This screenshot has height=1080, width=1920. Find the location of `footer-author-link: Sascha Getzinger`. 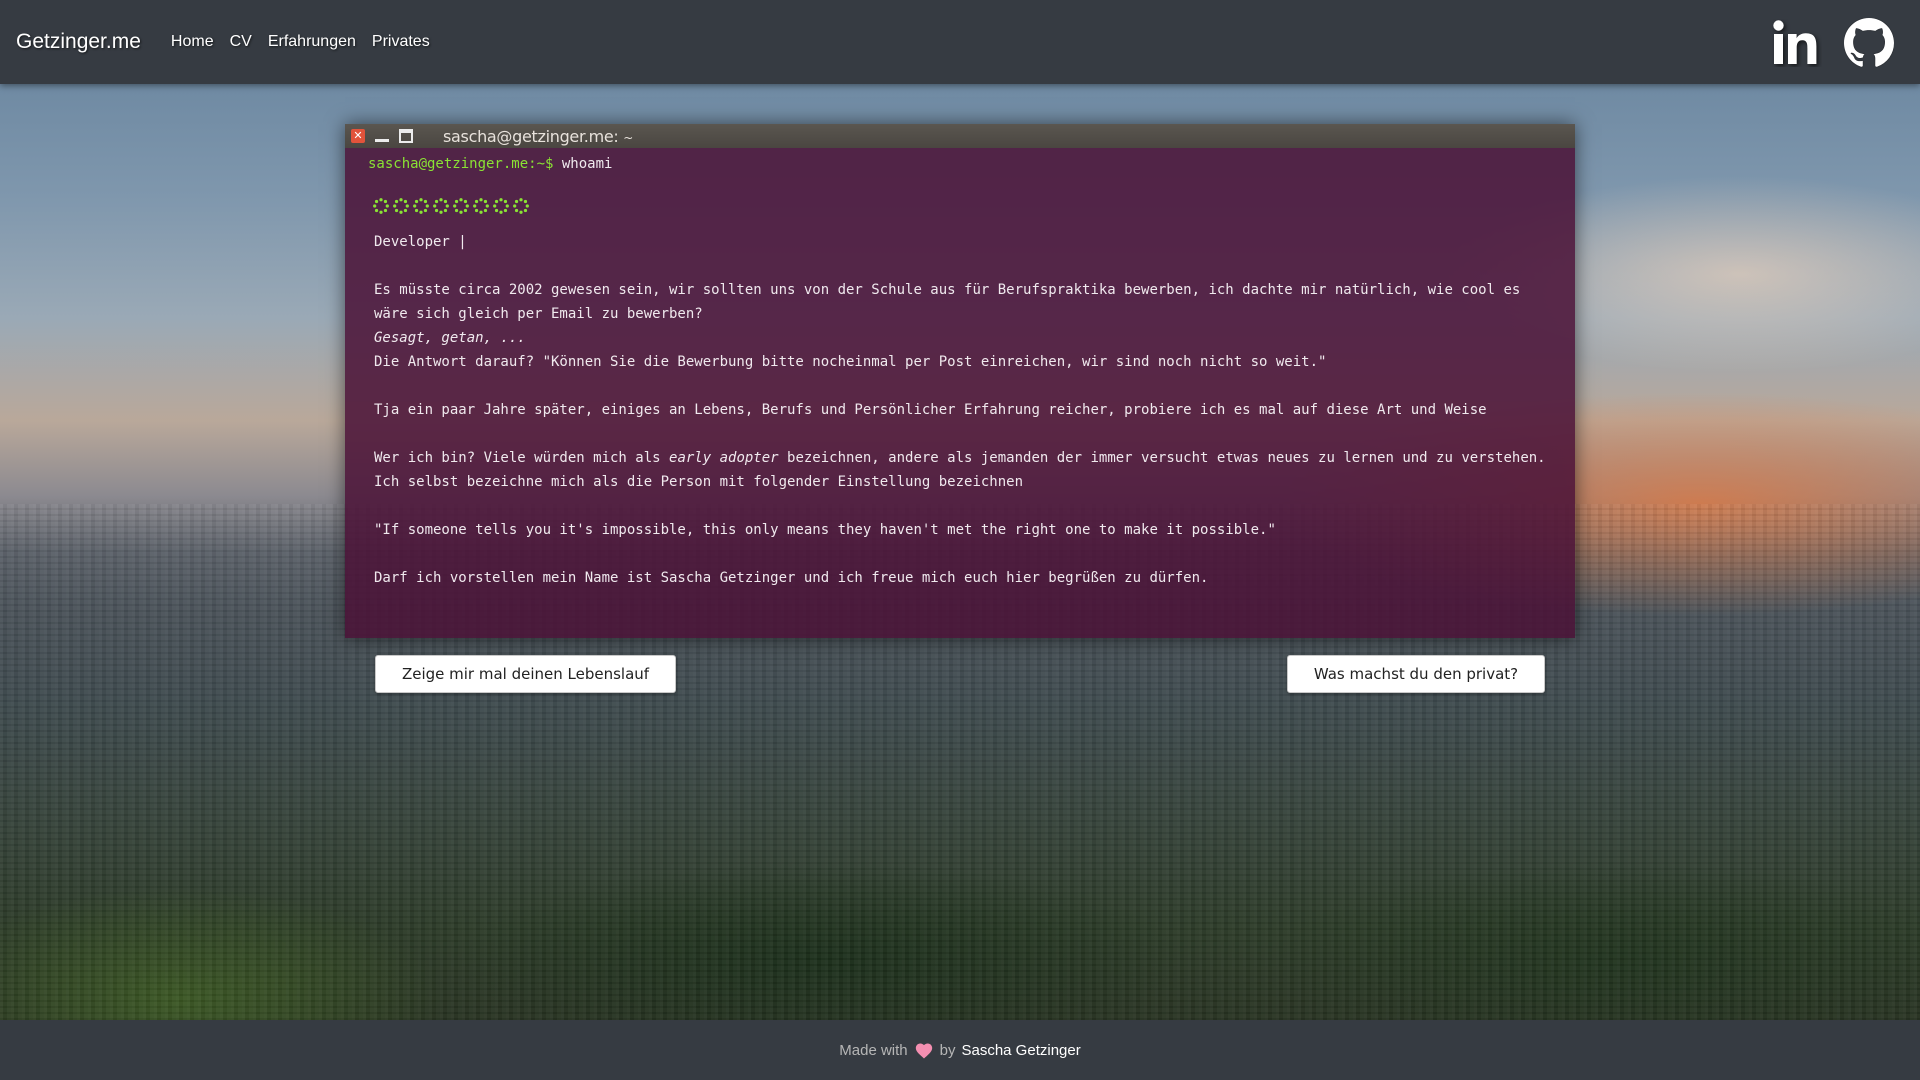

footer-author-link: Sascha Getzinger is located at coordinates (1020, 1050).